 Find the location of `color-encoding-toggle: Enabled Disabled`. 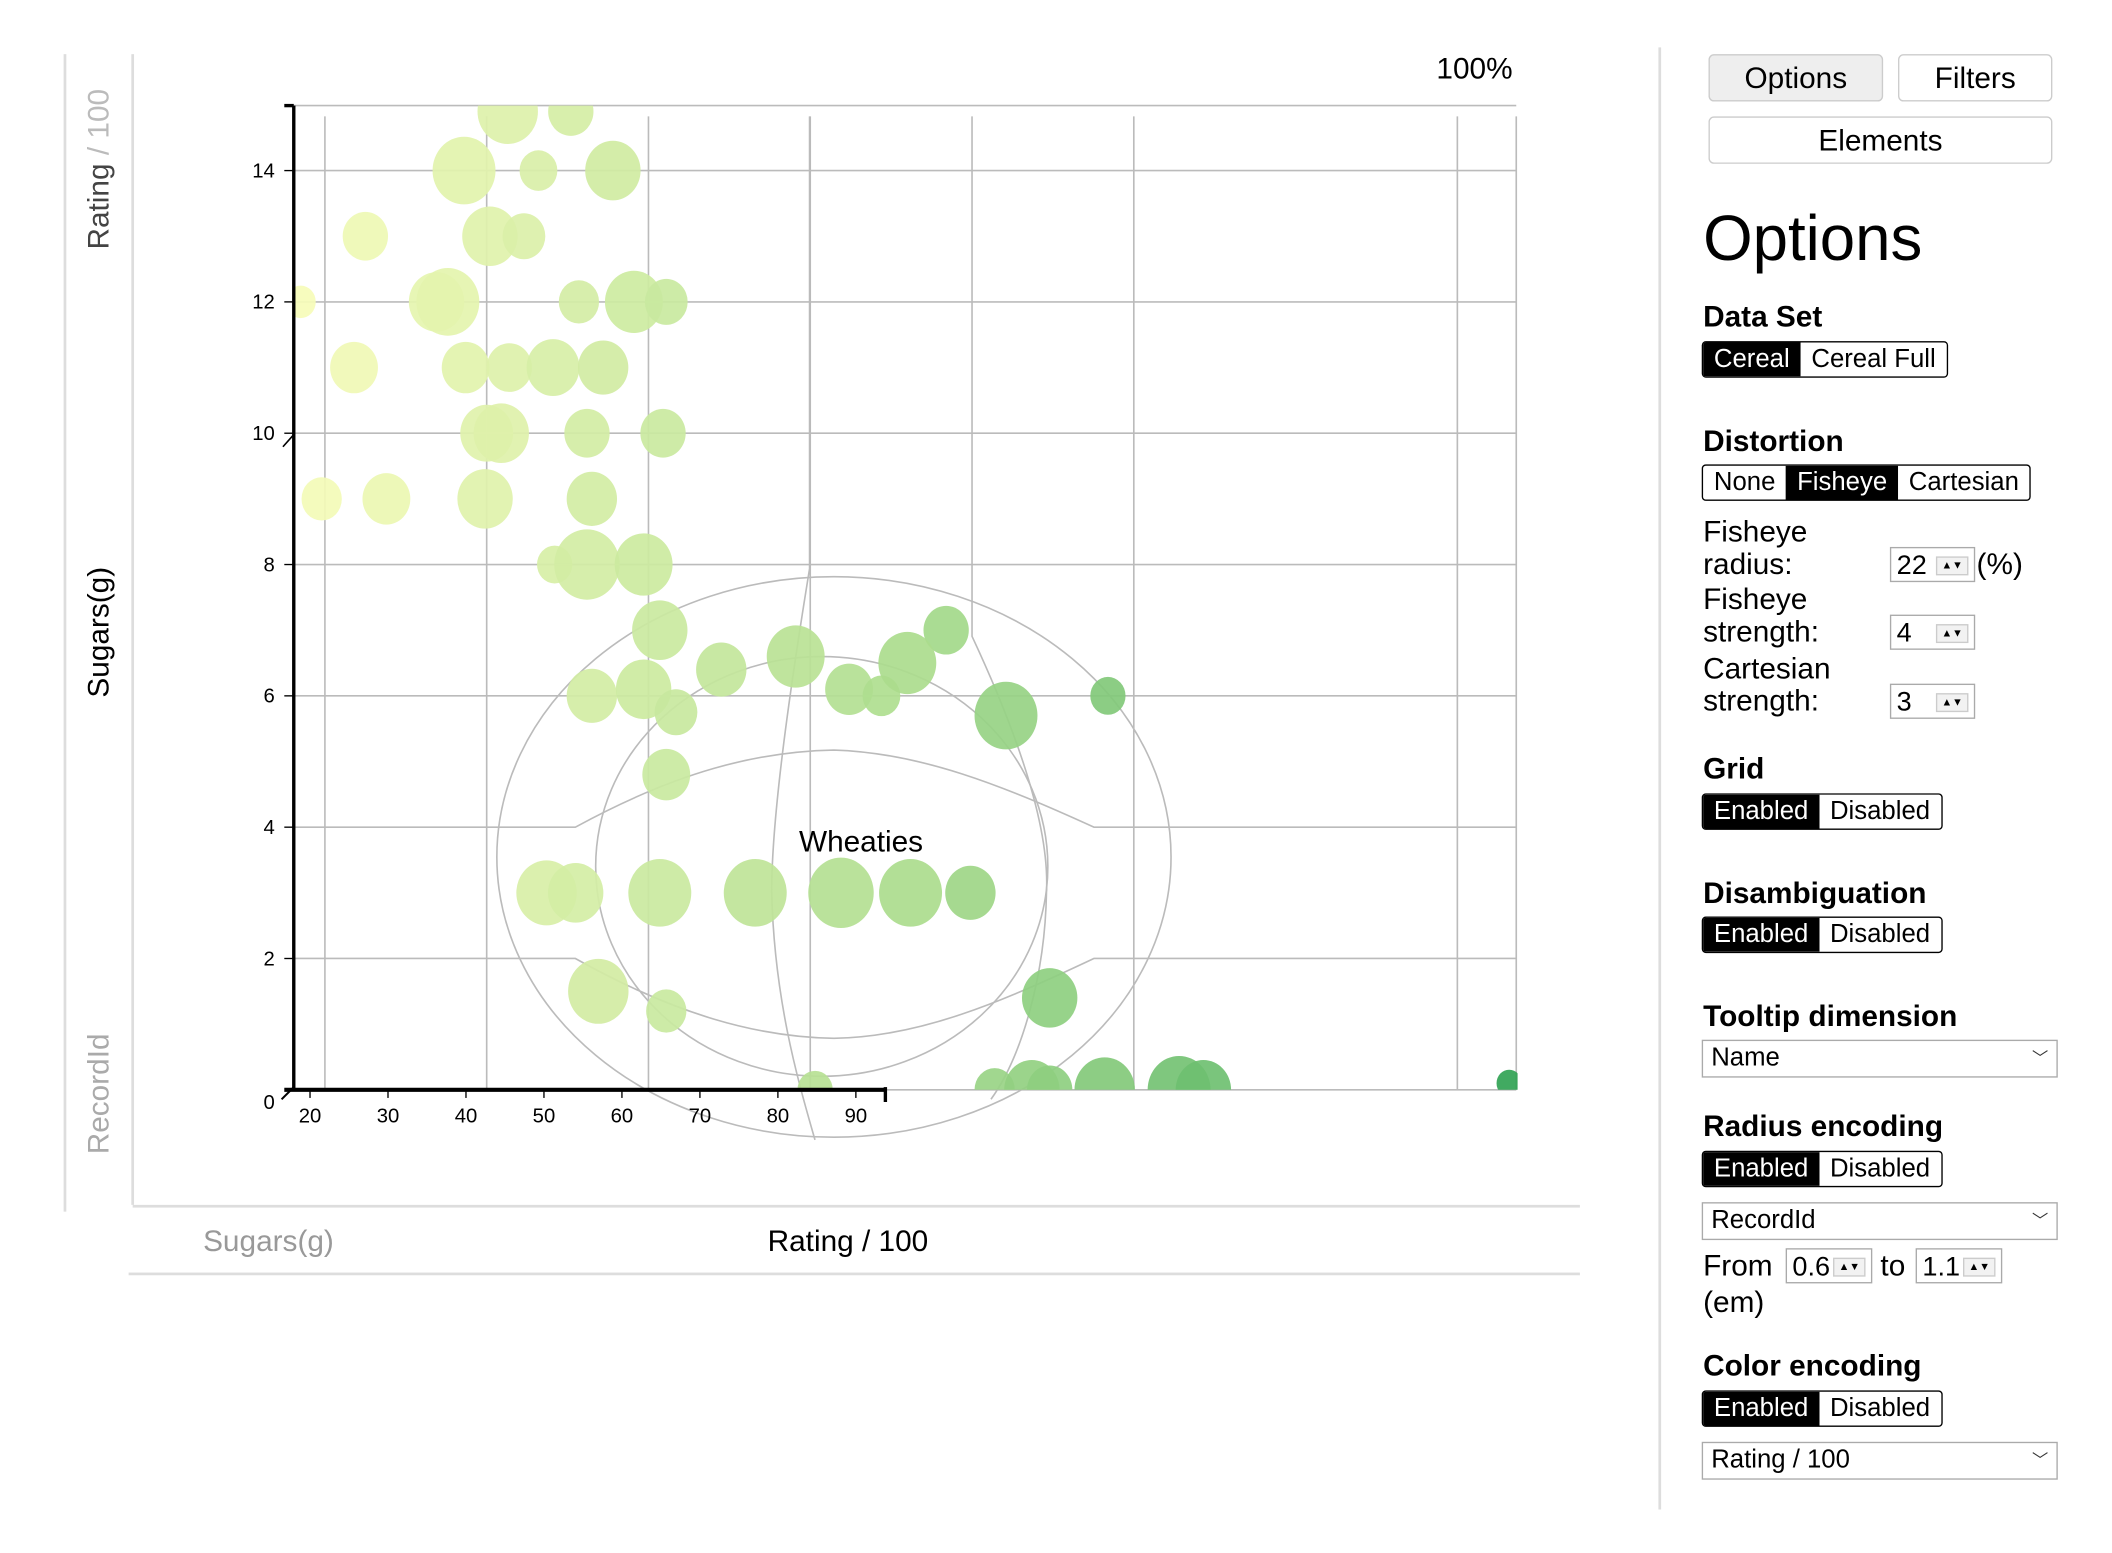

color-encoding-toggle: Enabled Disabled is located at coordinates (1822, 1408).